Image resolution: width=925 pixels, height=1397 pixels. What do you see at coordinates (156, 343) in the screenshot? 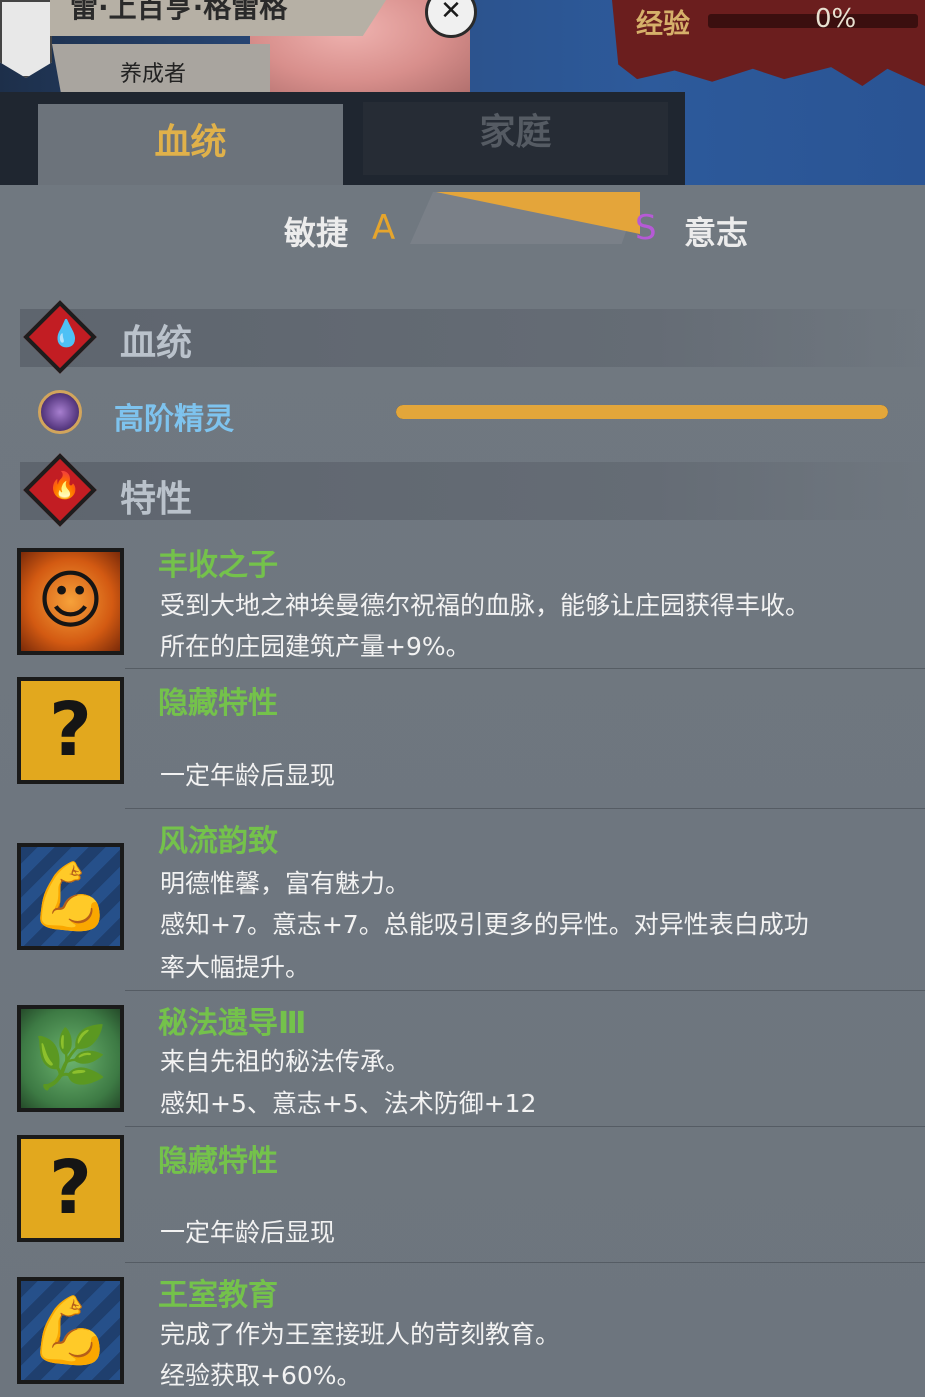
I see `bloodline-section-title: 血统` at bounding box center [156, 343].